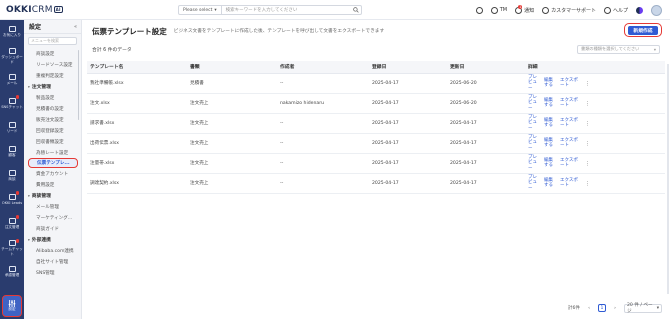 This screenshot has width=670, height=319. I want to click on column-header-document: 書類, so click(232, 67).